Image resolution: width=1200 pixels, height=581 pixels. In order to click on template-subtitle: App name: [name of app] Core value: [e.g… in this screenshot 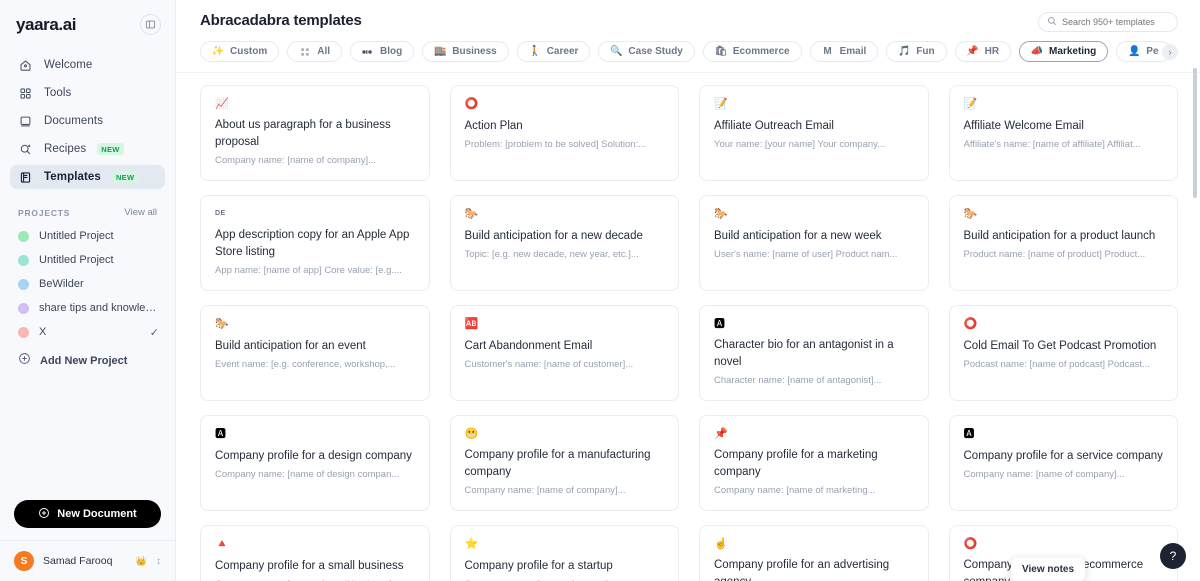, I will do `click(308, 271)`.